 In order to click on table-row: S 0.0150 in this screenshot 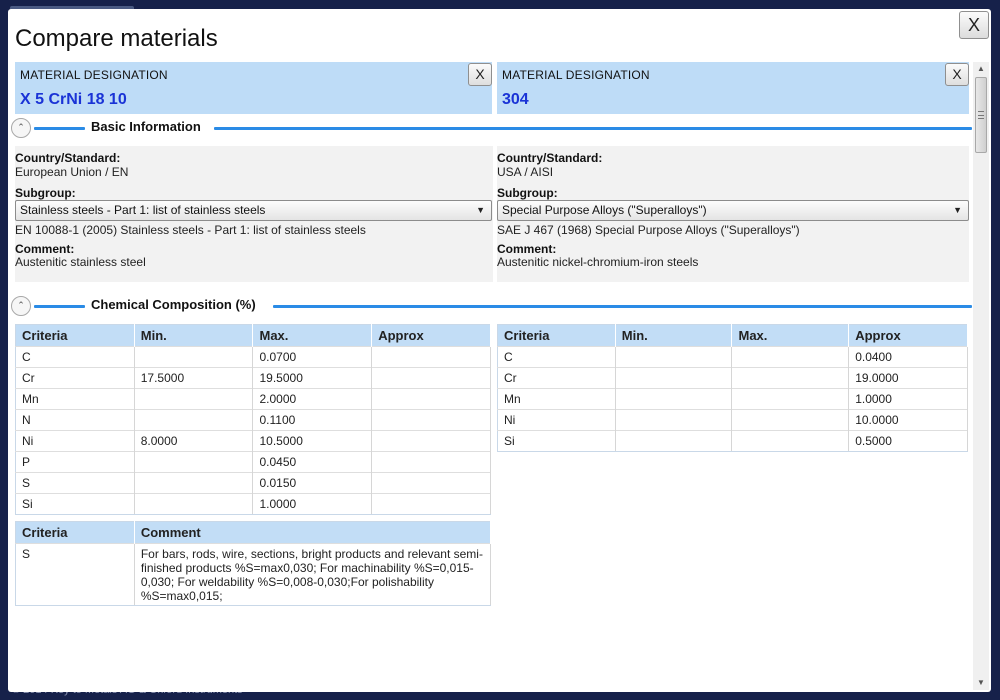, I will do `click(253, 483)`.